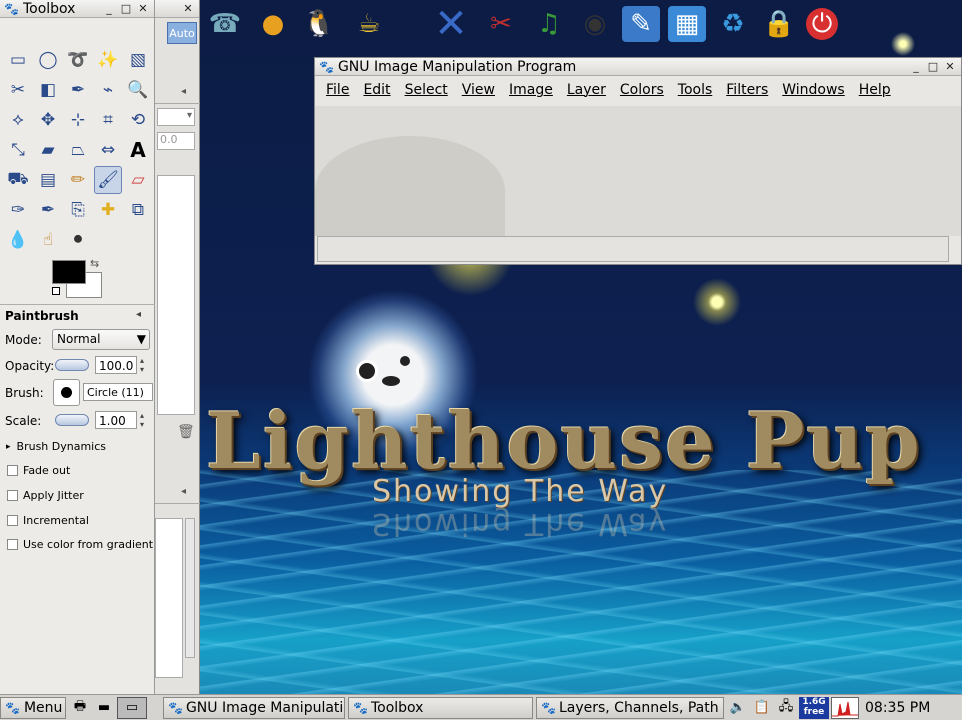 The width and height of the screenshot is (962, 720). What do you see at coordinates (94, 263) in the screenshot?
I see `swap-colors-icon: ⇆` at bounding box center [94, 263].